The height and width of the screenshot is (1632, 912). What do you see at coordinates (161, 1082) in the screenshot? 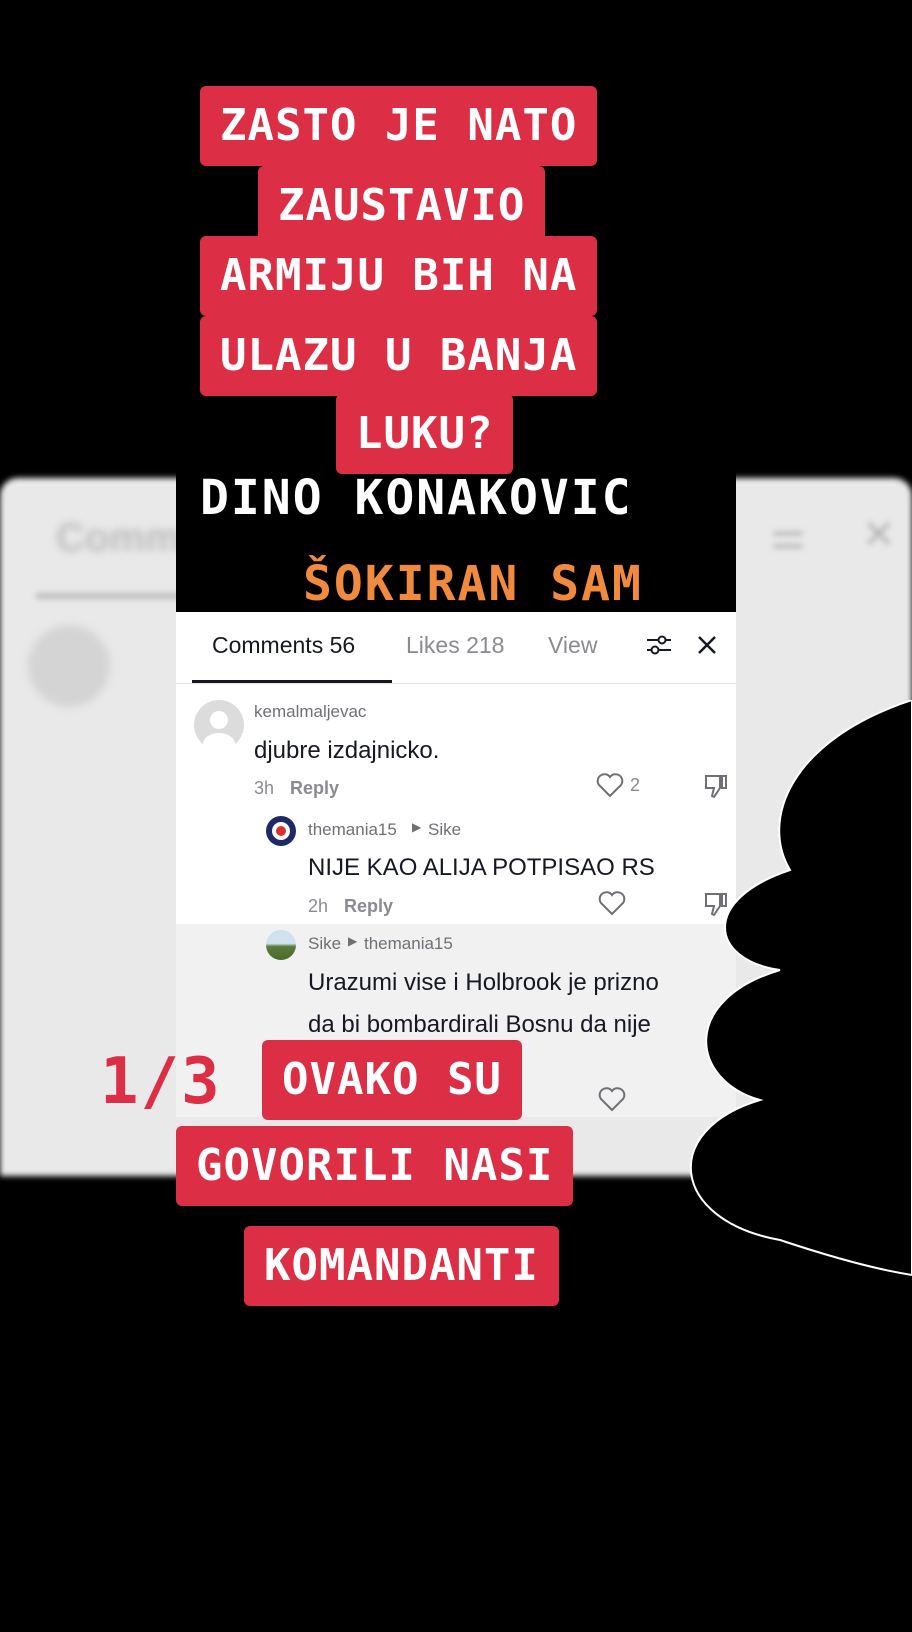
I see `page-indicator: 1/3` at bounding box center [161, 1082].